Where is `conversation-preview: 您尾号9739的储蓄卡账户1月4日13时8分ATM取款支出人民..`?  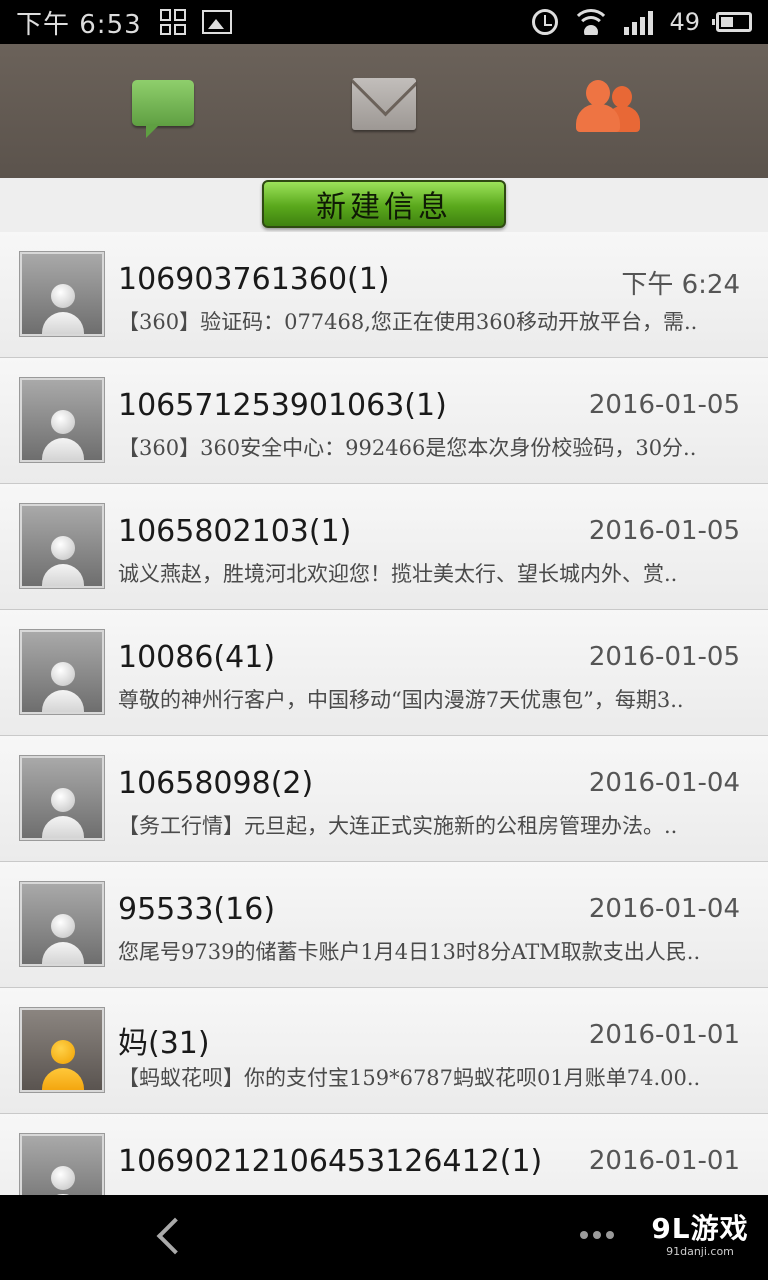
conversation-preview: 您尾号9739的储蓄卡账户1月4日13时8分ATM取款支出人民.. is located at coordinates (409, 952).